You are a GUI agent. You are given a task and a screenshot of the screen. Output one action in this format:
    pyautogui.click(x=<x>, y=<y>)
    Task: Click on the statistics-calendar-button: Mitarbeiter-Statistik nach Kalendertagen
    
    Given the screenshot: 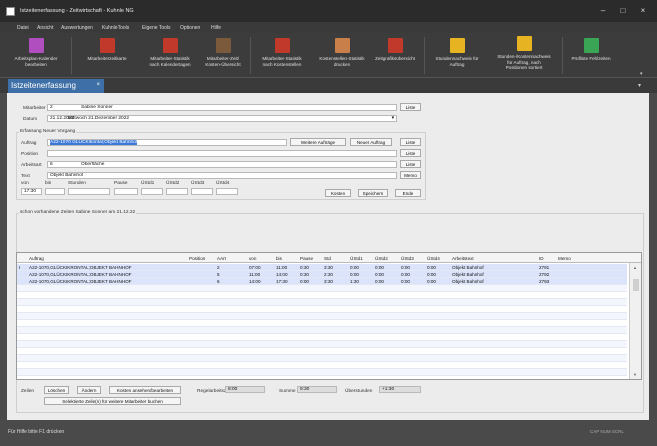 What is the action you would take?
    pyautogui.click(x=170, y=56)
    